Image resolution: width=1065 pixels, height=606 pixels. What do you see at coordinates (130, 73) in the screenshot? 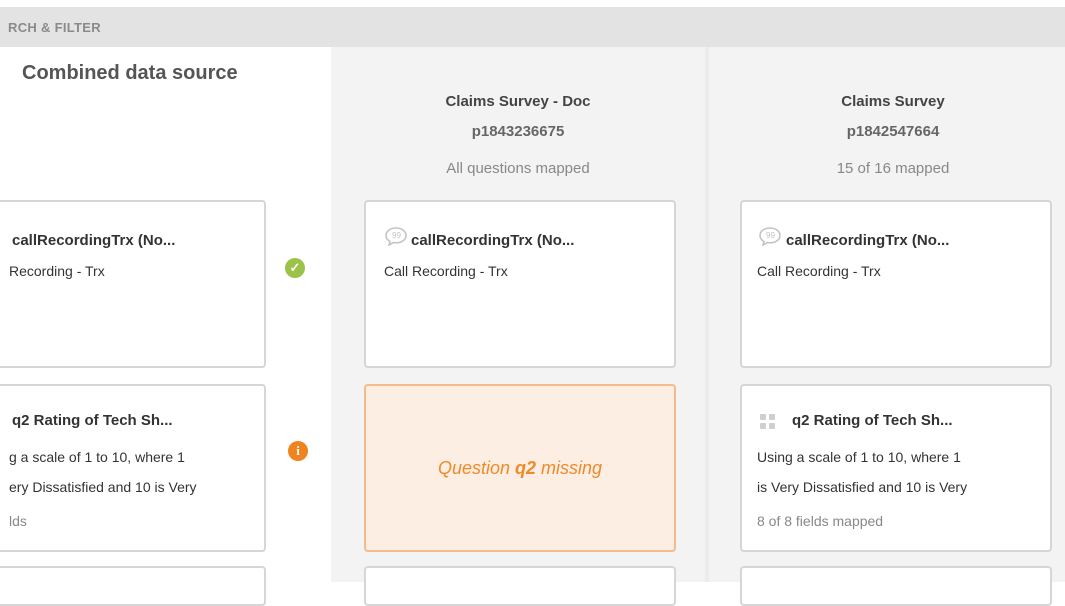
I see `combined-source-title: Combined data source` at bounding box center [130, 73].